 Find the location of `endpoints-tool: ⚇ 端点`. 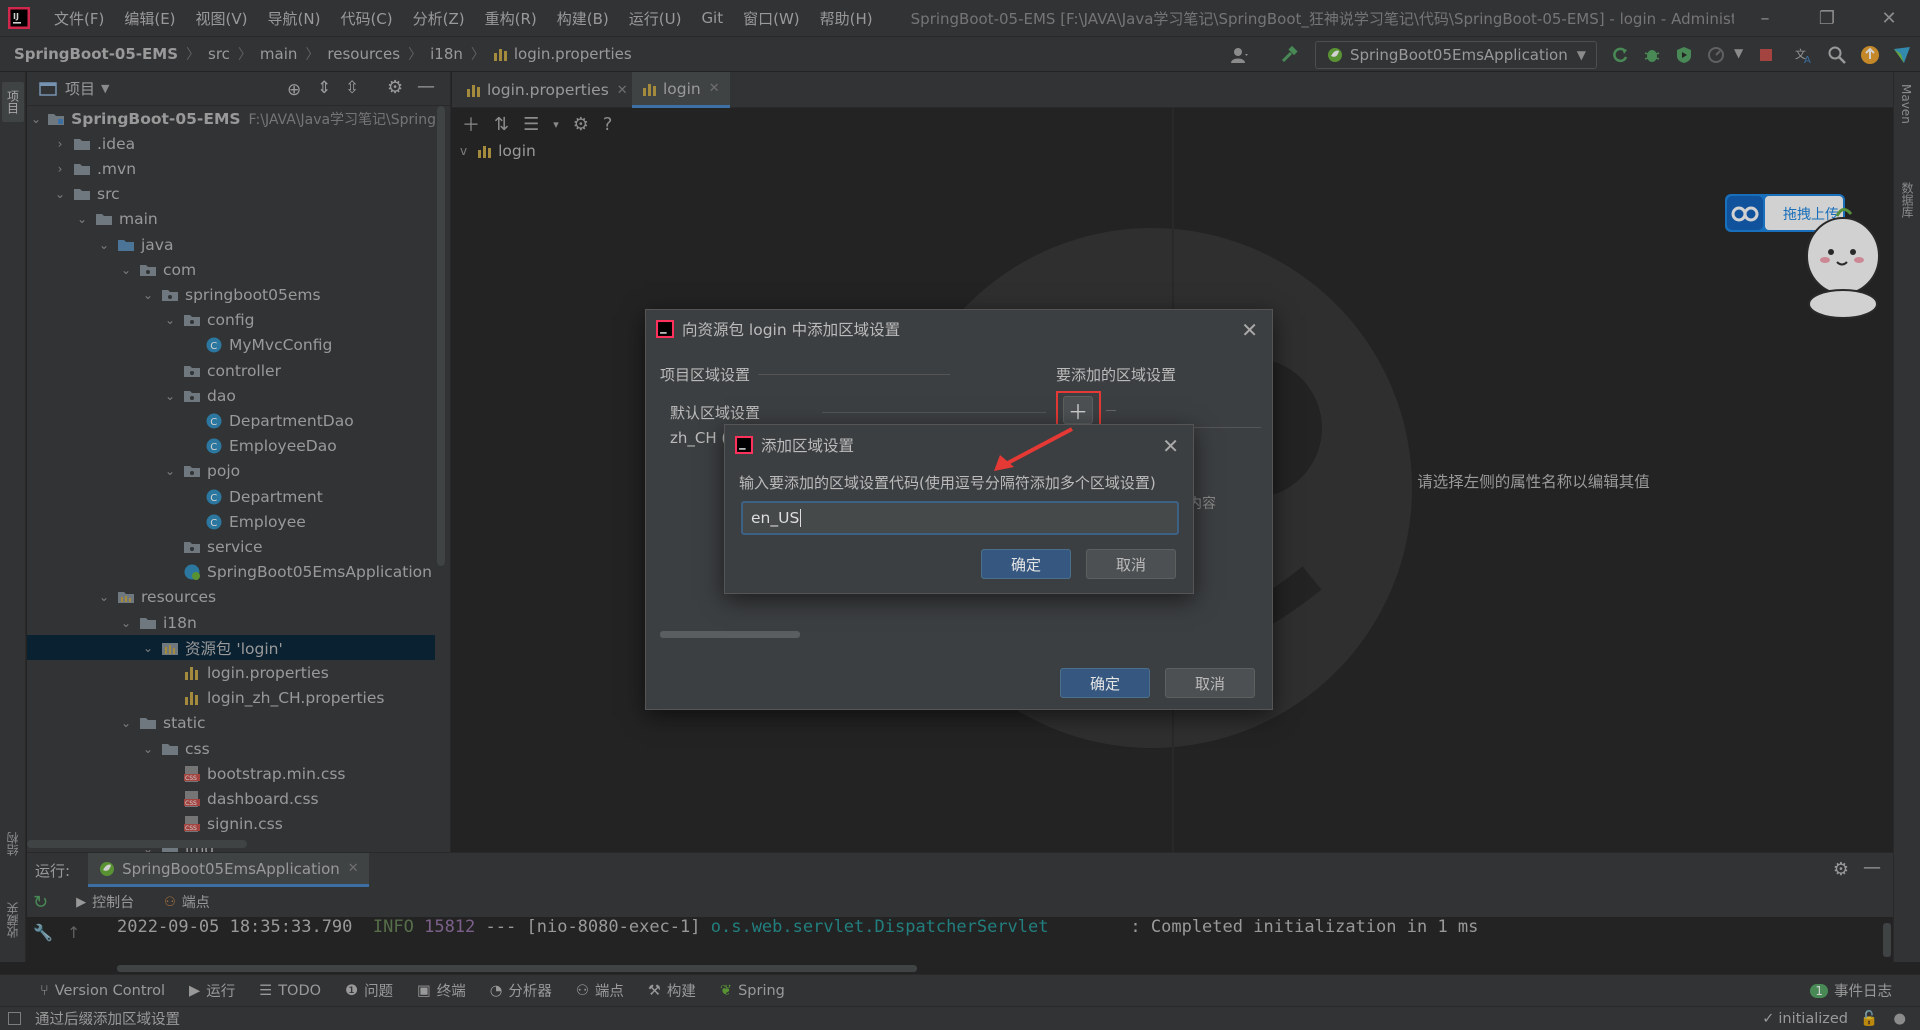

endpoints-tool: ⚇ 端点 is located at coordinates (600, 990).